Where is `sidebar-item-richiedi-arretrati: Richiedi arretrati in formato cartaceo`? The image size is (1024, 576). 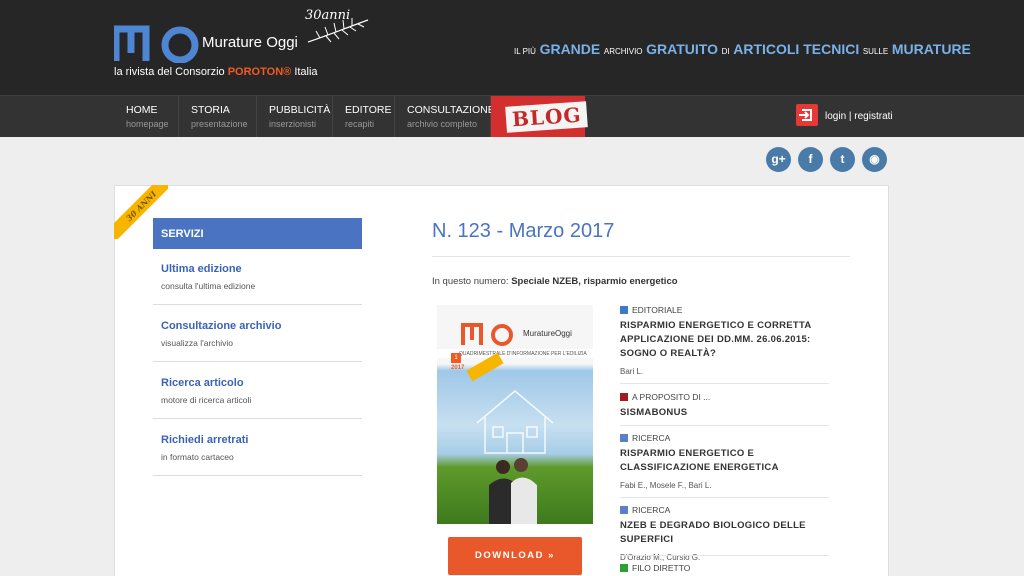 sidebar-item-richiedi-arretrati: Richiedi arretrati in formato cartaceo is located at coordinates (257, 448).